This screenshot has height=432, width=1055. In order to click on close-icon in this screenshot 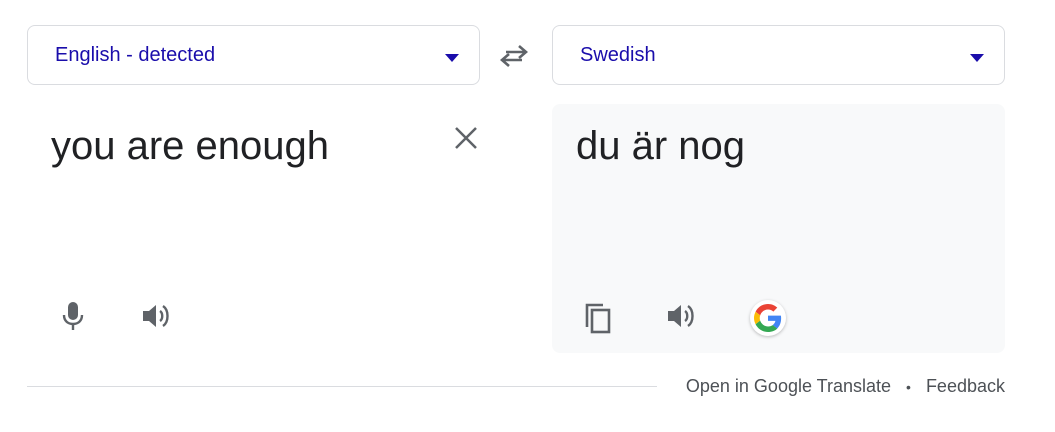, I will do `click(466, 138)`.